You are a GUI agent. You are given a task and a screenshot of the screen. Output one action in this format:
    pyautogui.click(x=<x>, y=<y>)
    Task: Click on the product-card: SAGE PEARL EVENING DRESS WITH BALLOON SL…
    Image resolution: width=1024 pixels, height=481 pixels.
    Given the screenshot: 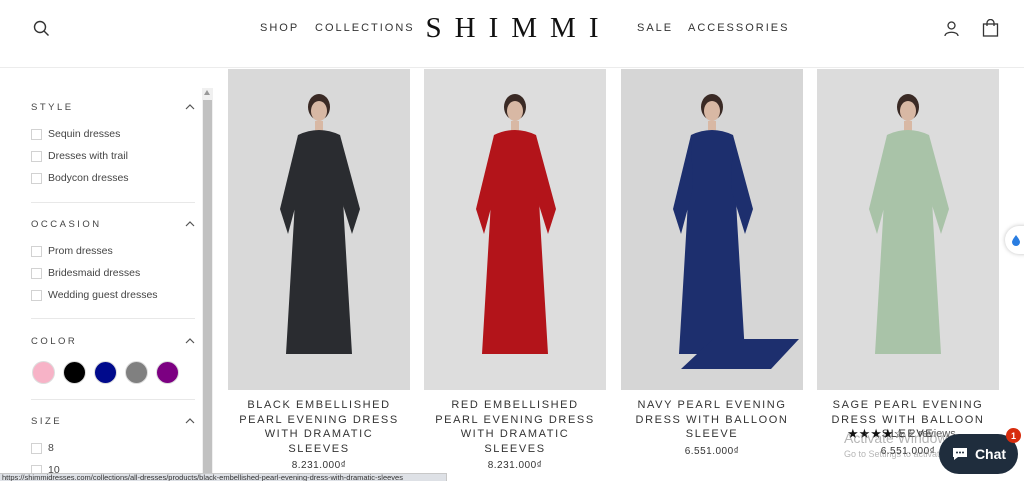 What is the action you would take?
    pyautogui.click(x=908, y=263)
    